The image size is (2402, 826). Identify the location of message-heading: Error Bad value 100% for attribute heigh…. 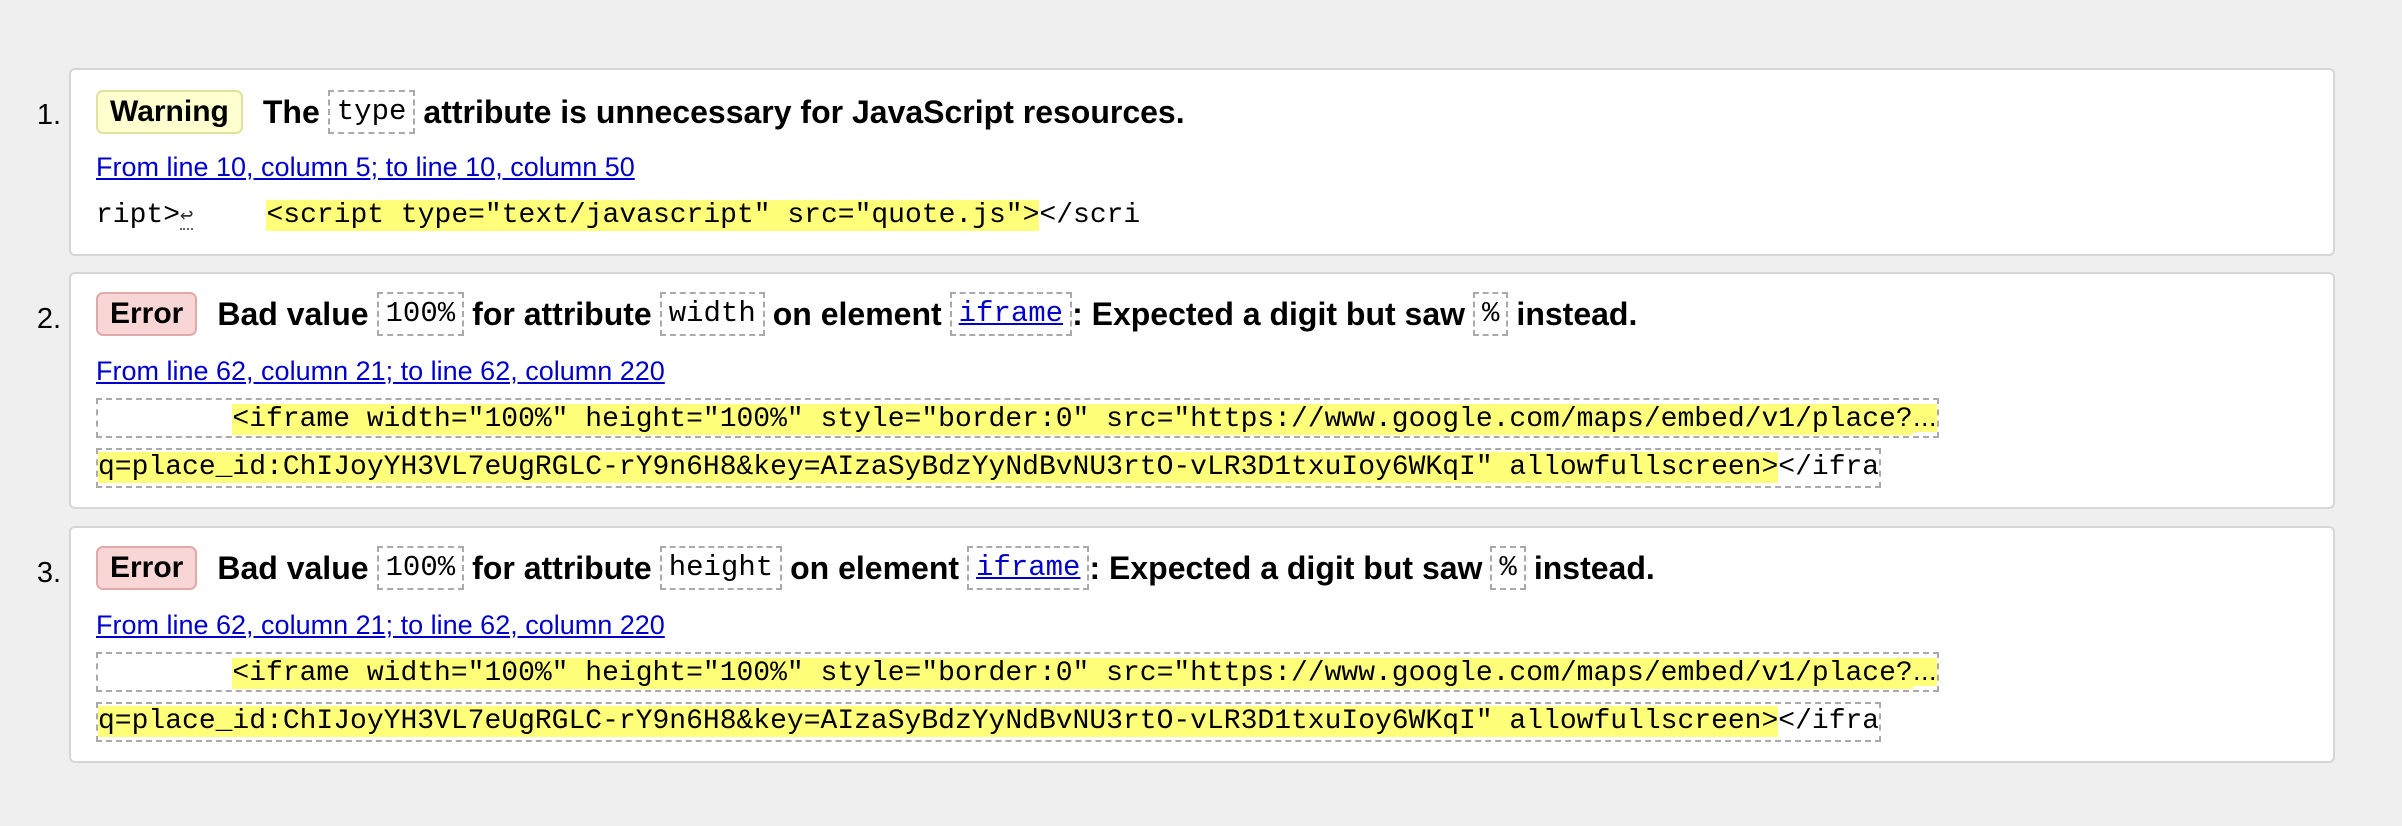
(875, 568).